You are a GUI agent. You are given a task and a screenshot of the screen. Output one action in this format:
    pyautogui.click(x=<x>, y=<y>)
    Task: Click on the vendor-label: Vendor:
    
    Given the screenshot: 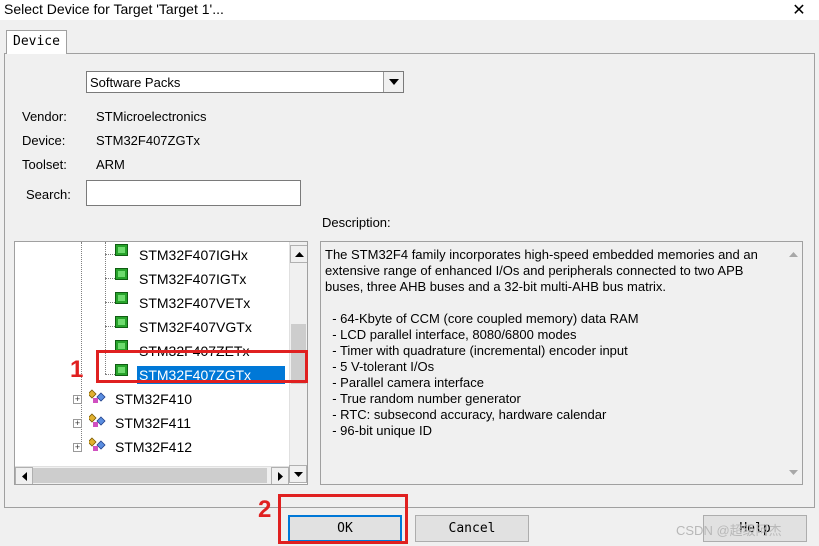 What is the action you would take?
    pyautogui.click(x=44, y=116)
    